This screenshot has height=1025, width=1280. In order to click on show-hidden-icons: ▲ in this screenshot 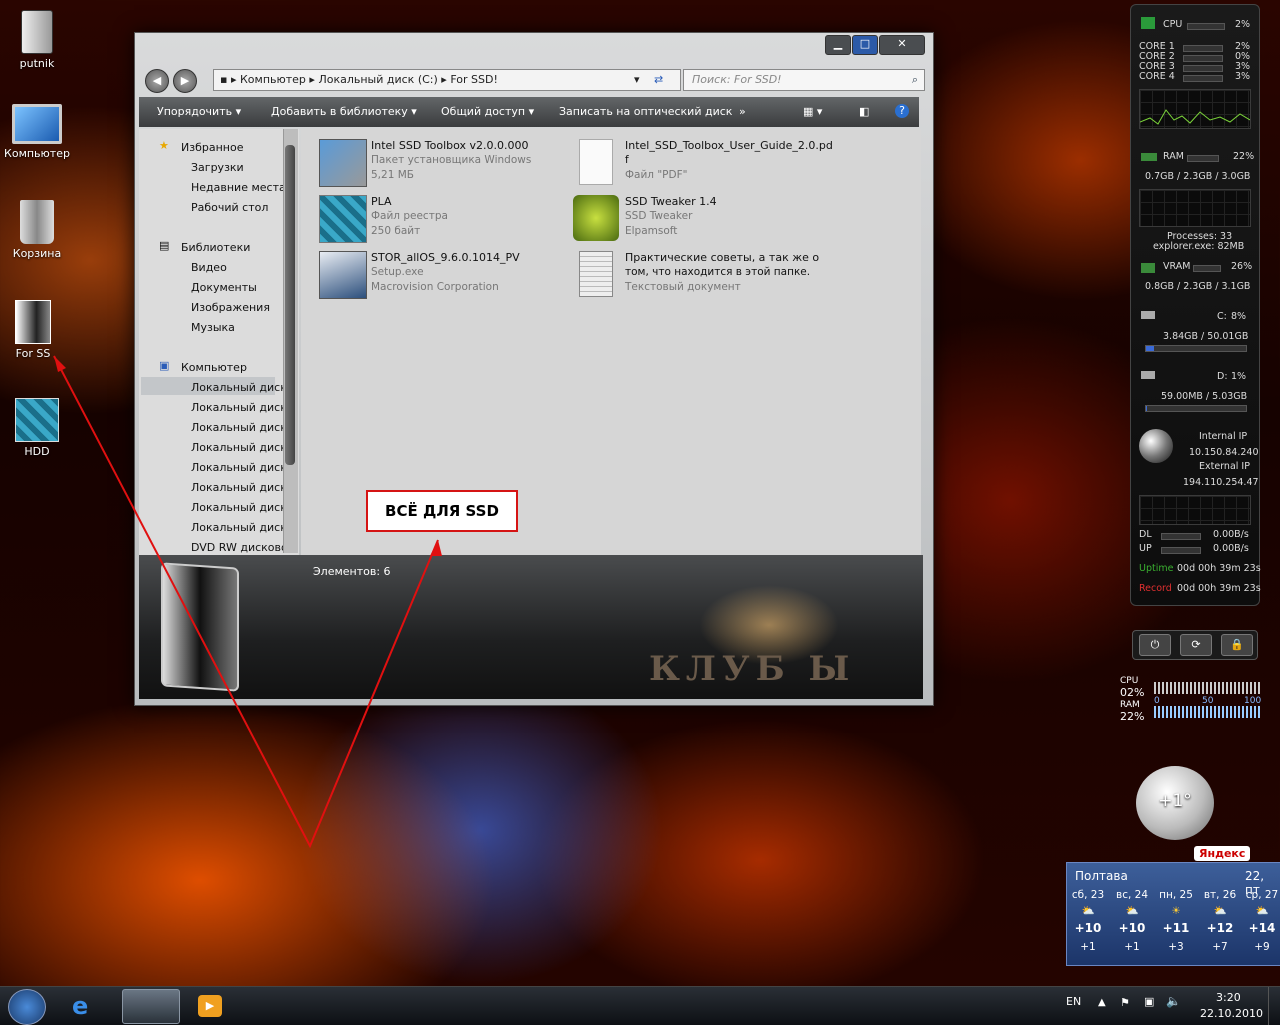, I will do `click(1102, 1002)`.